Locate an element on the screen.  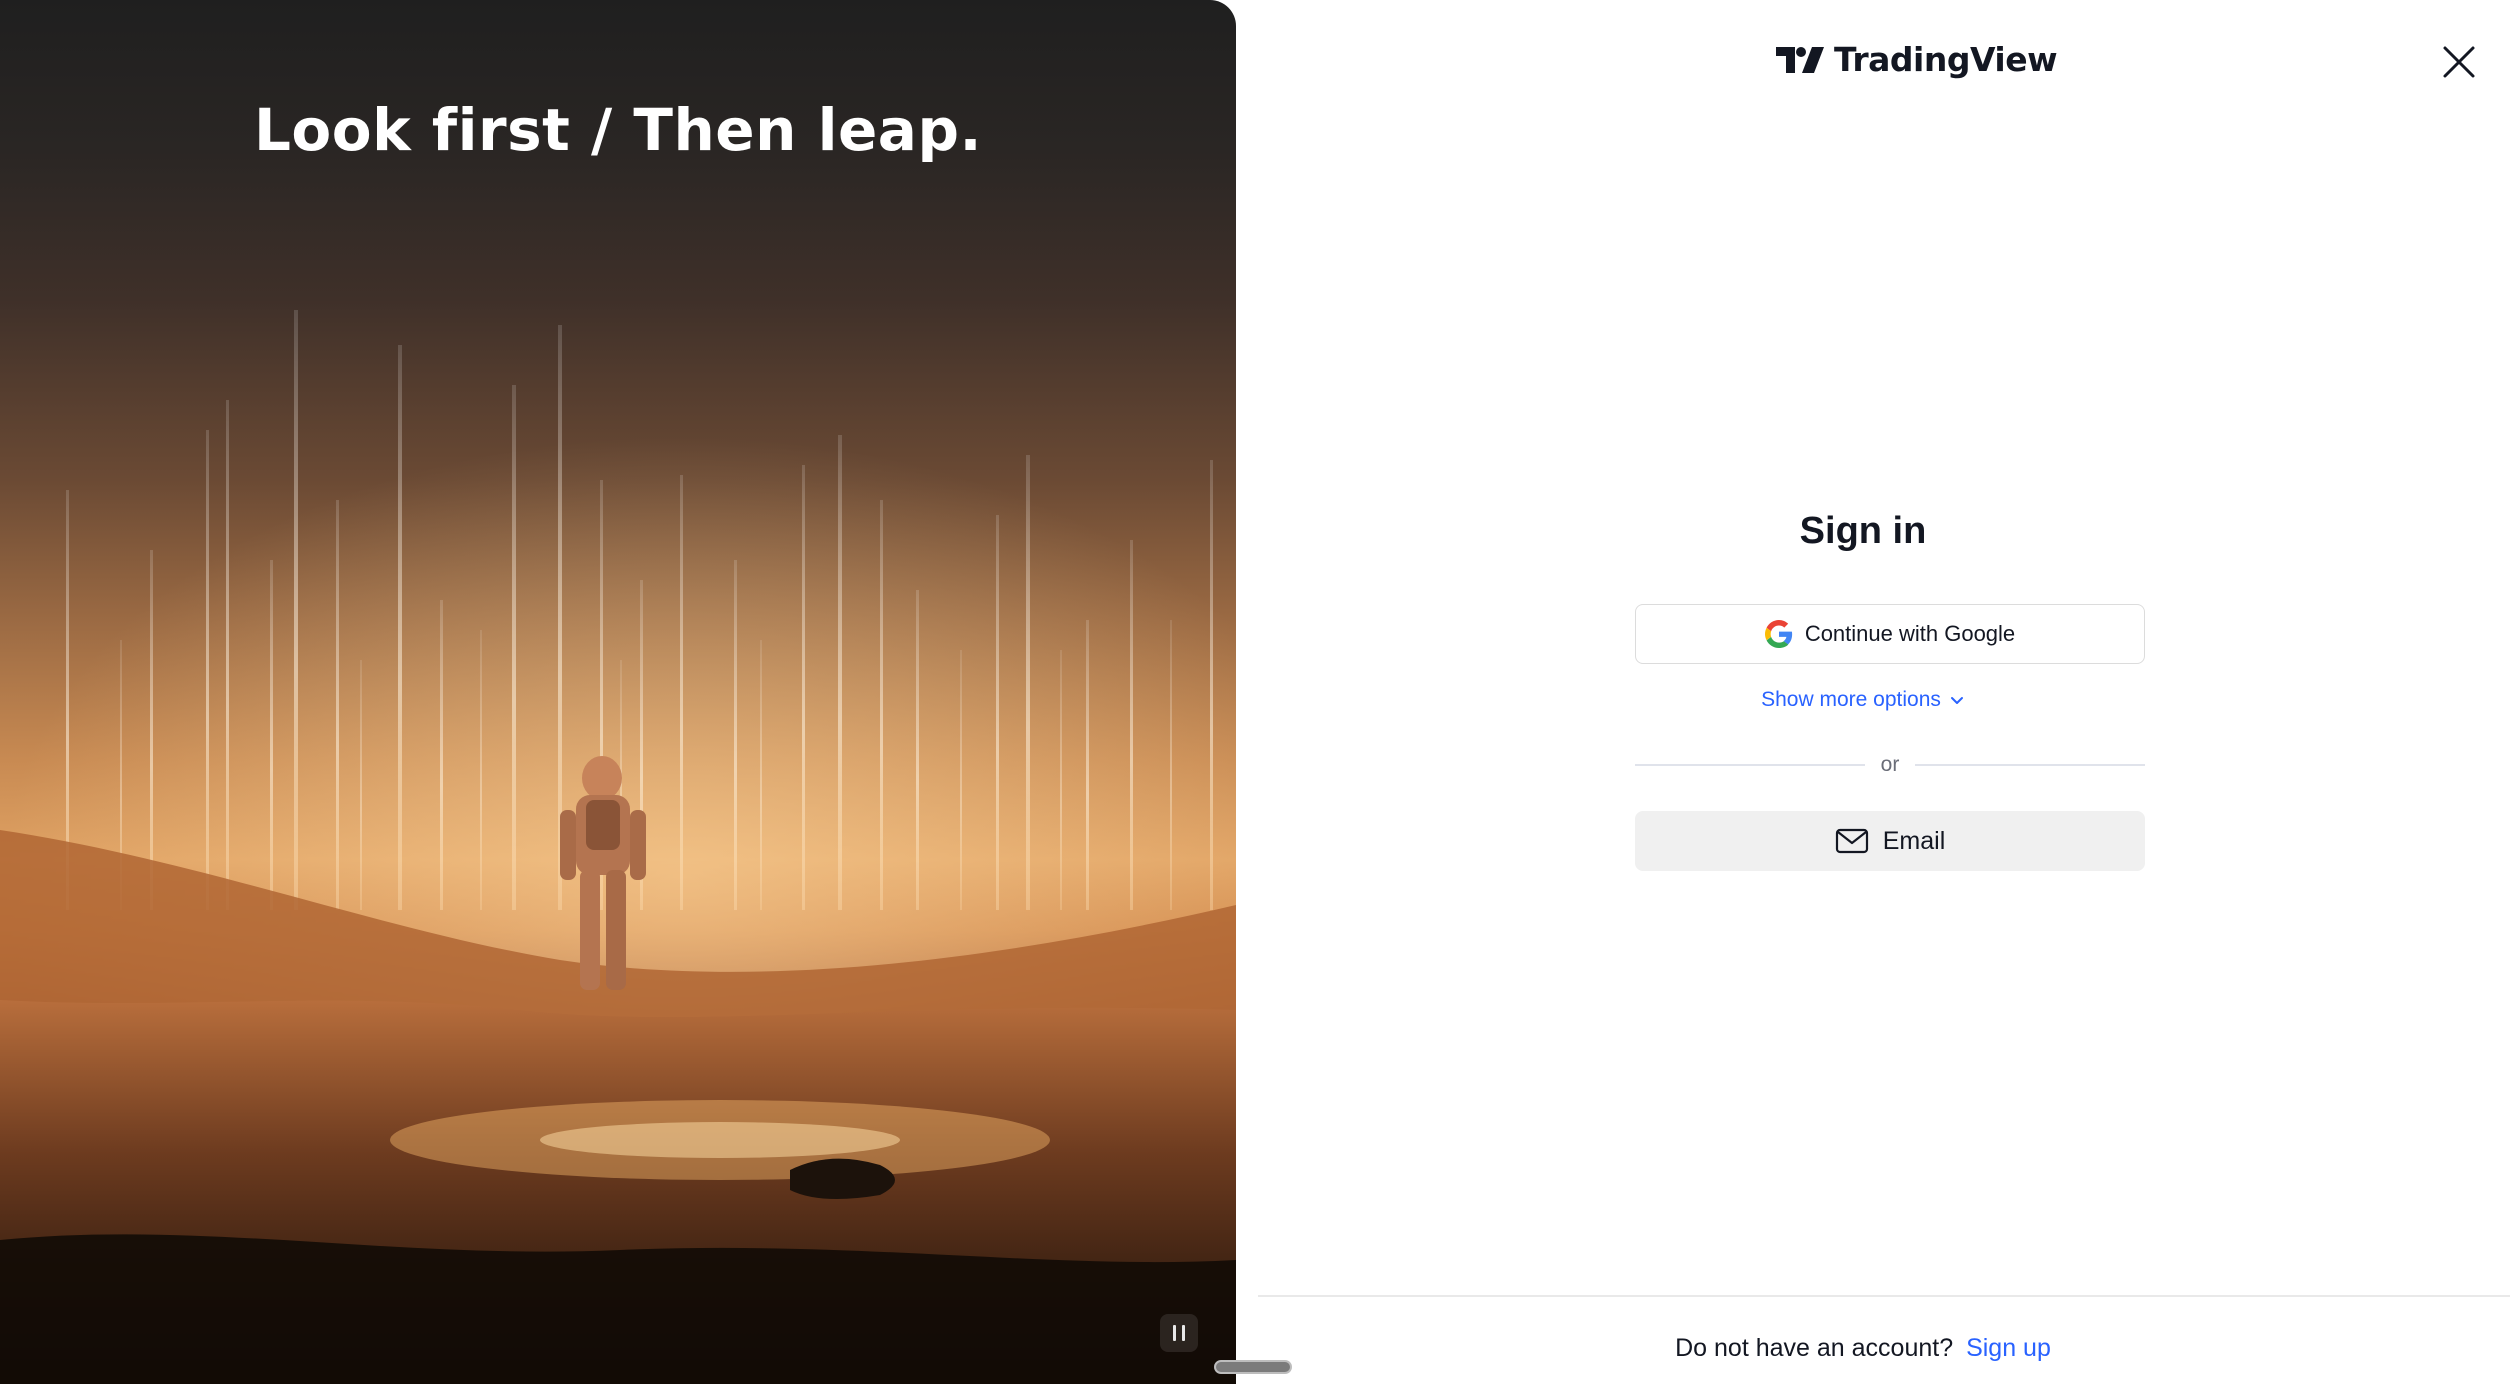
email-button-label: Email is located at coordinates (1914, 840).